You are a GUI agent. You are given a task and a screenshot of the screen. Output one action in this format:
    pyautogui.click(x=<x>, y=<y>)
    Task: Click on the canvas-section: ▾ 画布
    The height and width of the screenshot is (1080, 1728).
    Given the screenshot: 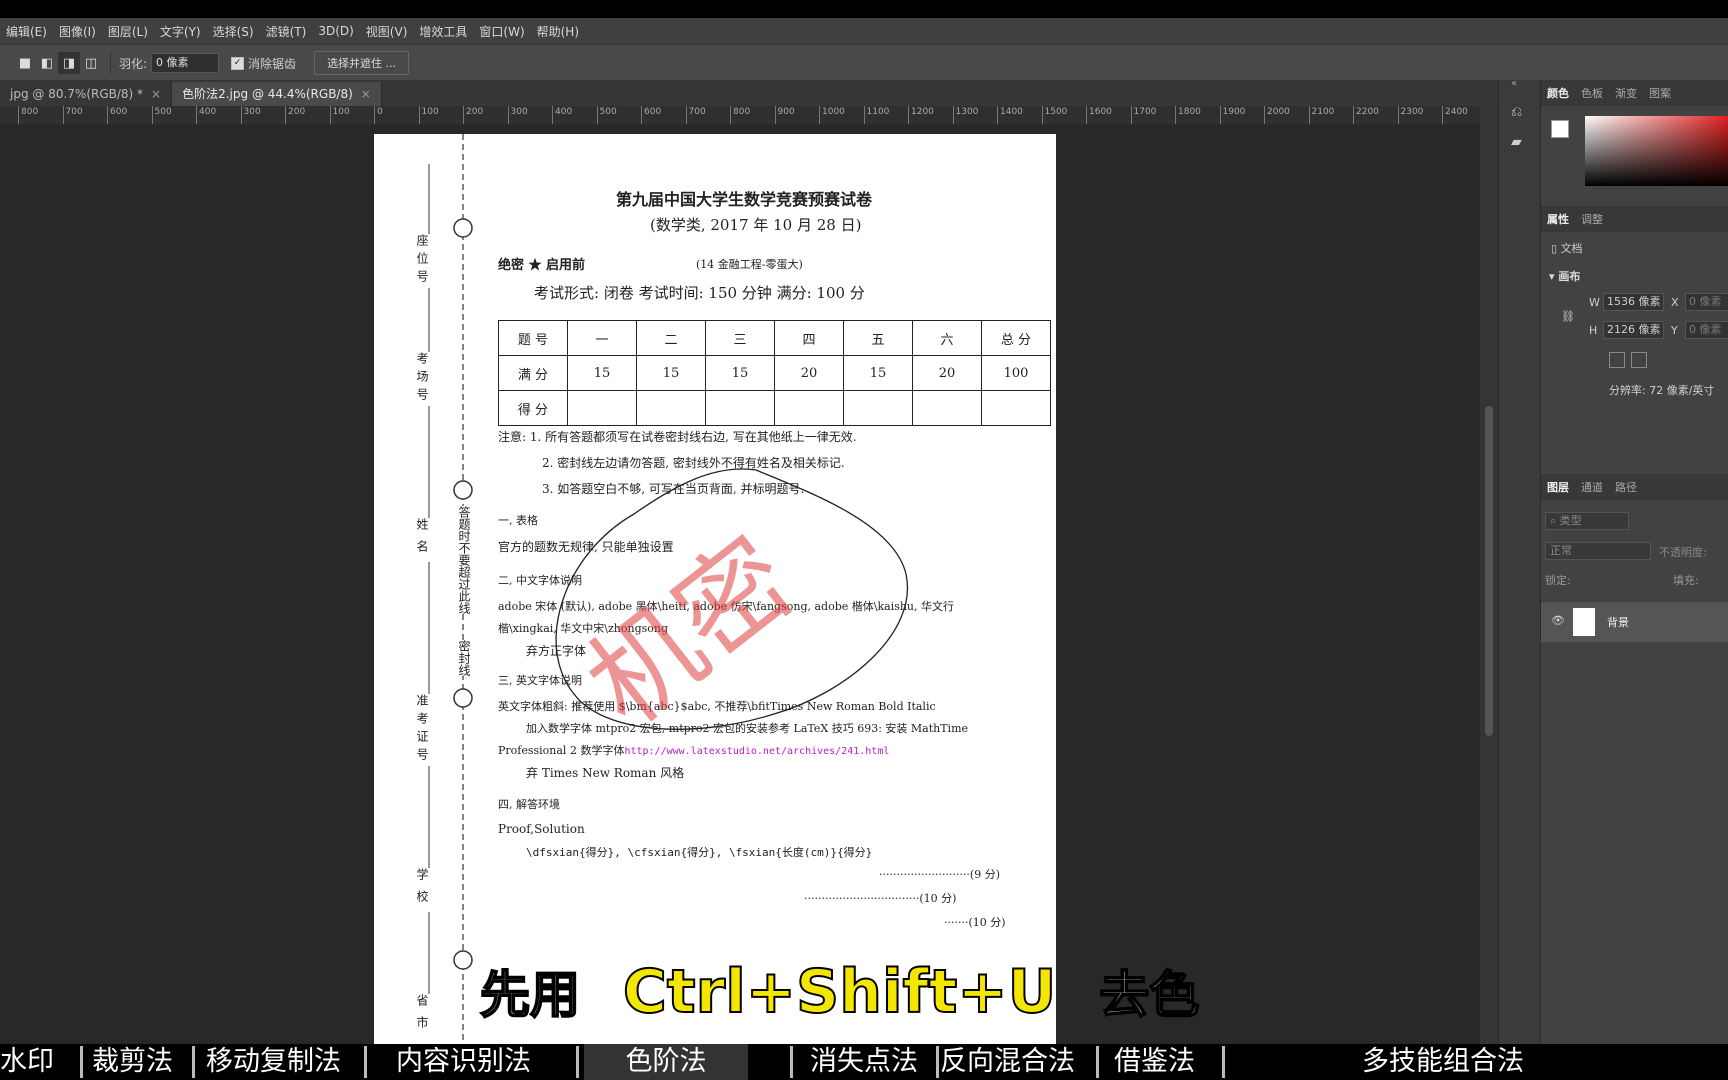 What is the action you would take?
    pyautogui.click(x=1564, y=276)
    